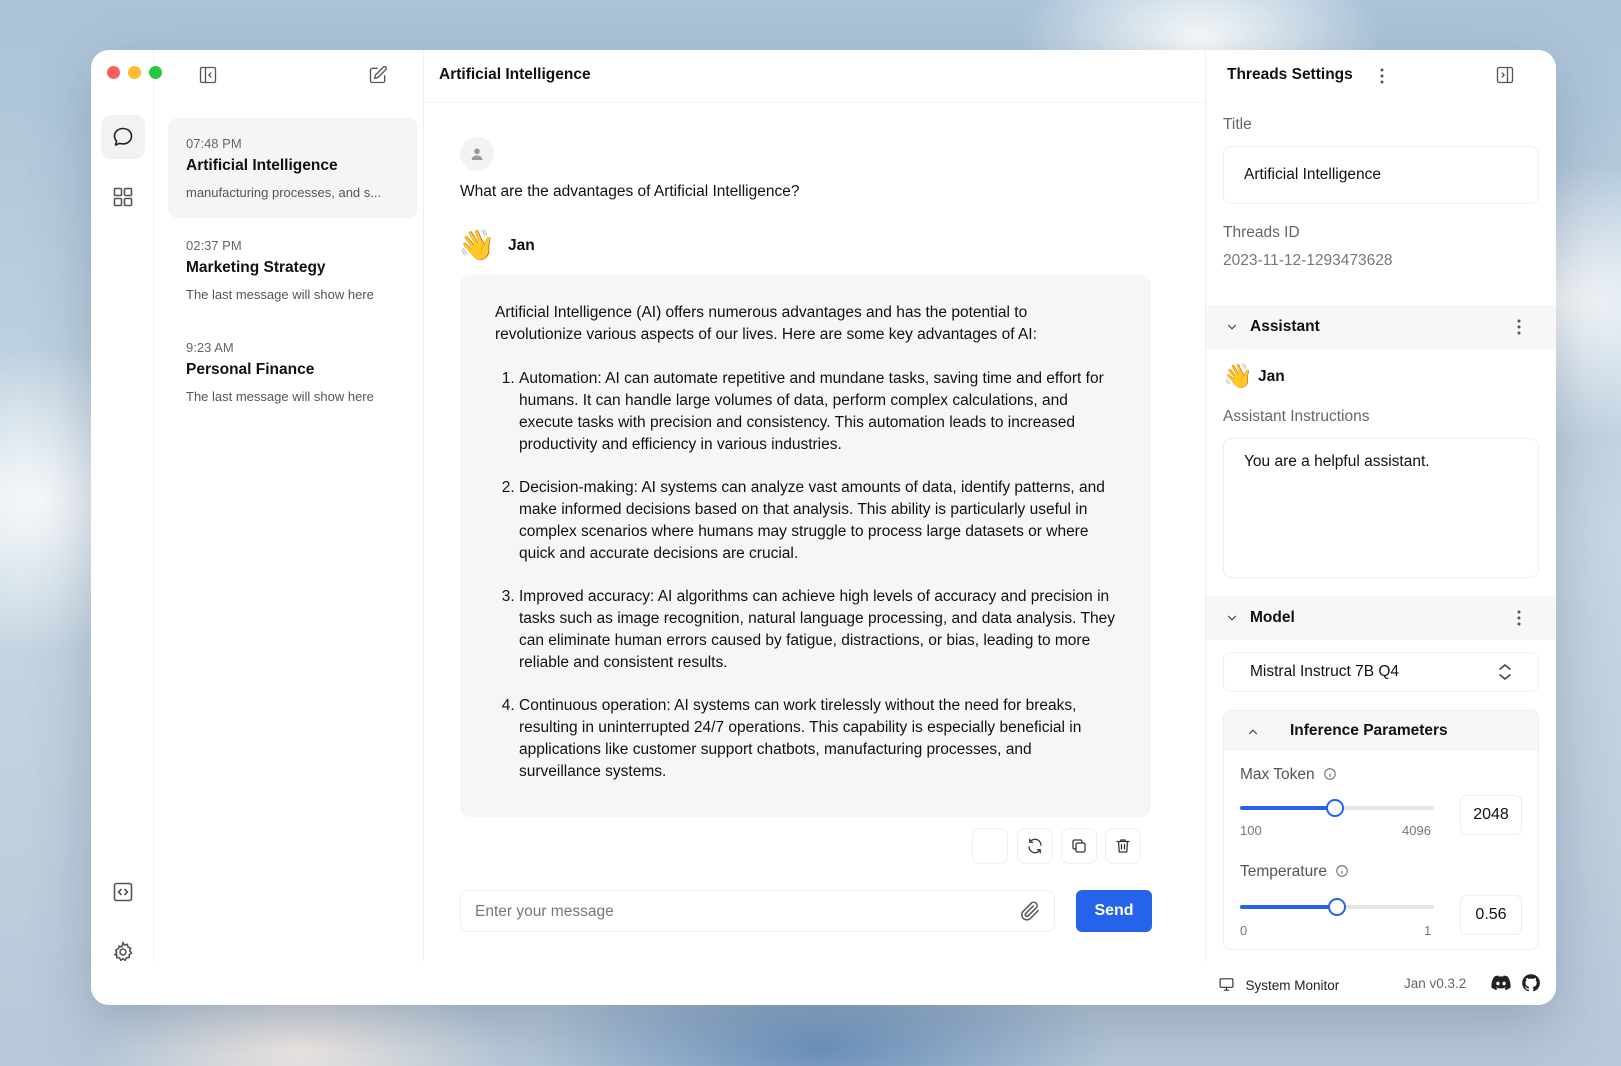  What do you see at coordinates (134, 72) in the screenshot?
I see `minimize-window-button` at bounding box center [134, 72].